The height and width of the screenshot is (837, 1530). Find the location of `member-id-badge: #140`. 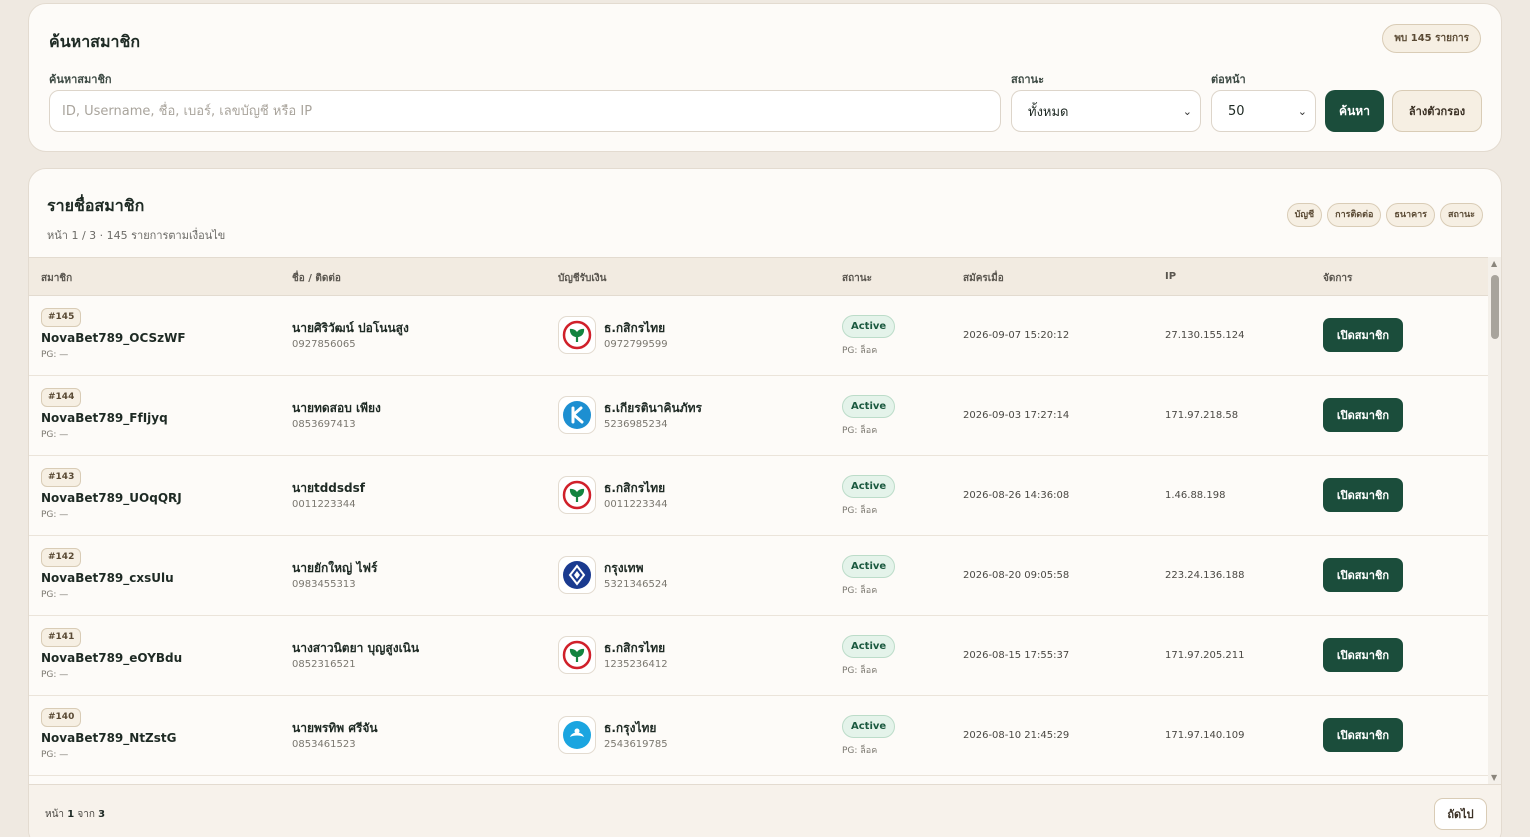

member-id-badge: #140 is located at coordinates (61, 717).